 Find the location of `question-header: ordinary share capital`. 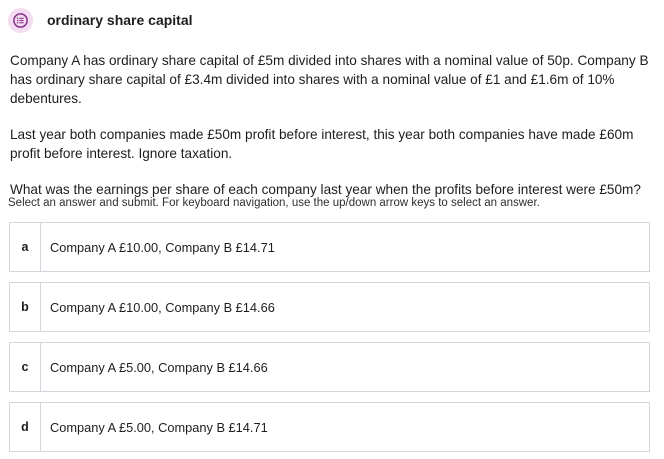

question-header: ordinary share capital is located at coordinates (100, 20).